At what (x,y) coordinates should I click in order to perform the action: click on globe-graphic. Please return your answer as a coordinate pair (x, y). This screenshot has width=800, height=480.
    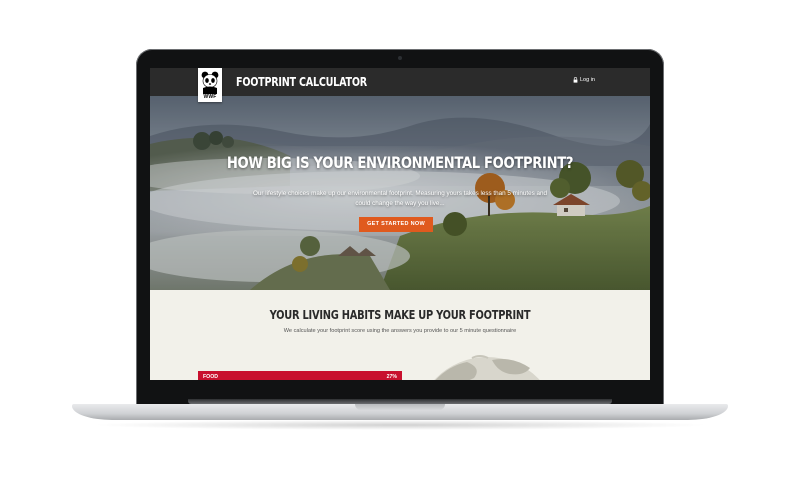
    Looking at the image, I should click on (487, 367).